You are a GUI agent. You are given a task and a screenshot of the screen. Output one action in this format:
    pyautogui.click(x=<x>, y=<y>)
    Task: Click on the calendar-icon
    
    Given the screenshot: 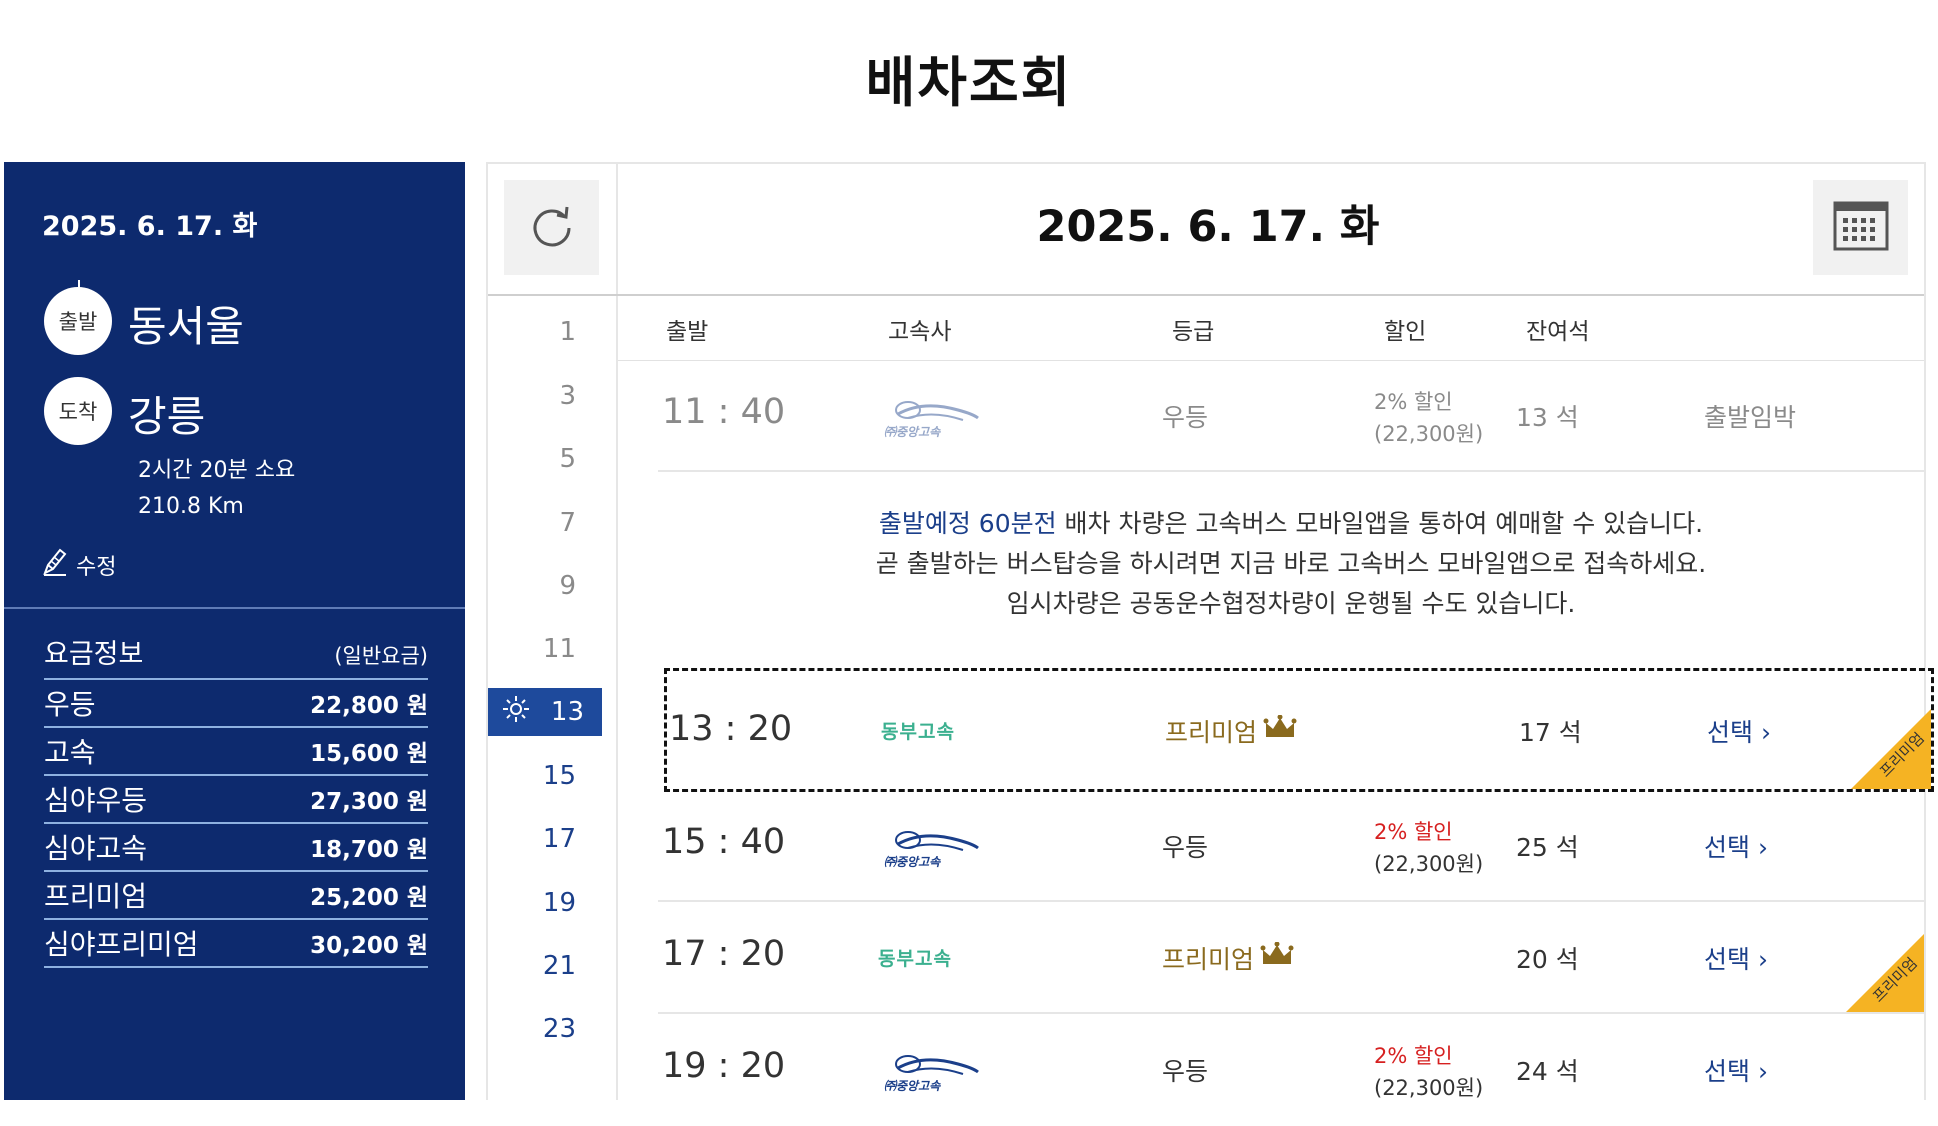 What is the action you would take?
    pyautogui.click(x=1861, y=228)
    